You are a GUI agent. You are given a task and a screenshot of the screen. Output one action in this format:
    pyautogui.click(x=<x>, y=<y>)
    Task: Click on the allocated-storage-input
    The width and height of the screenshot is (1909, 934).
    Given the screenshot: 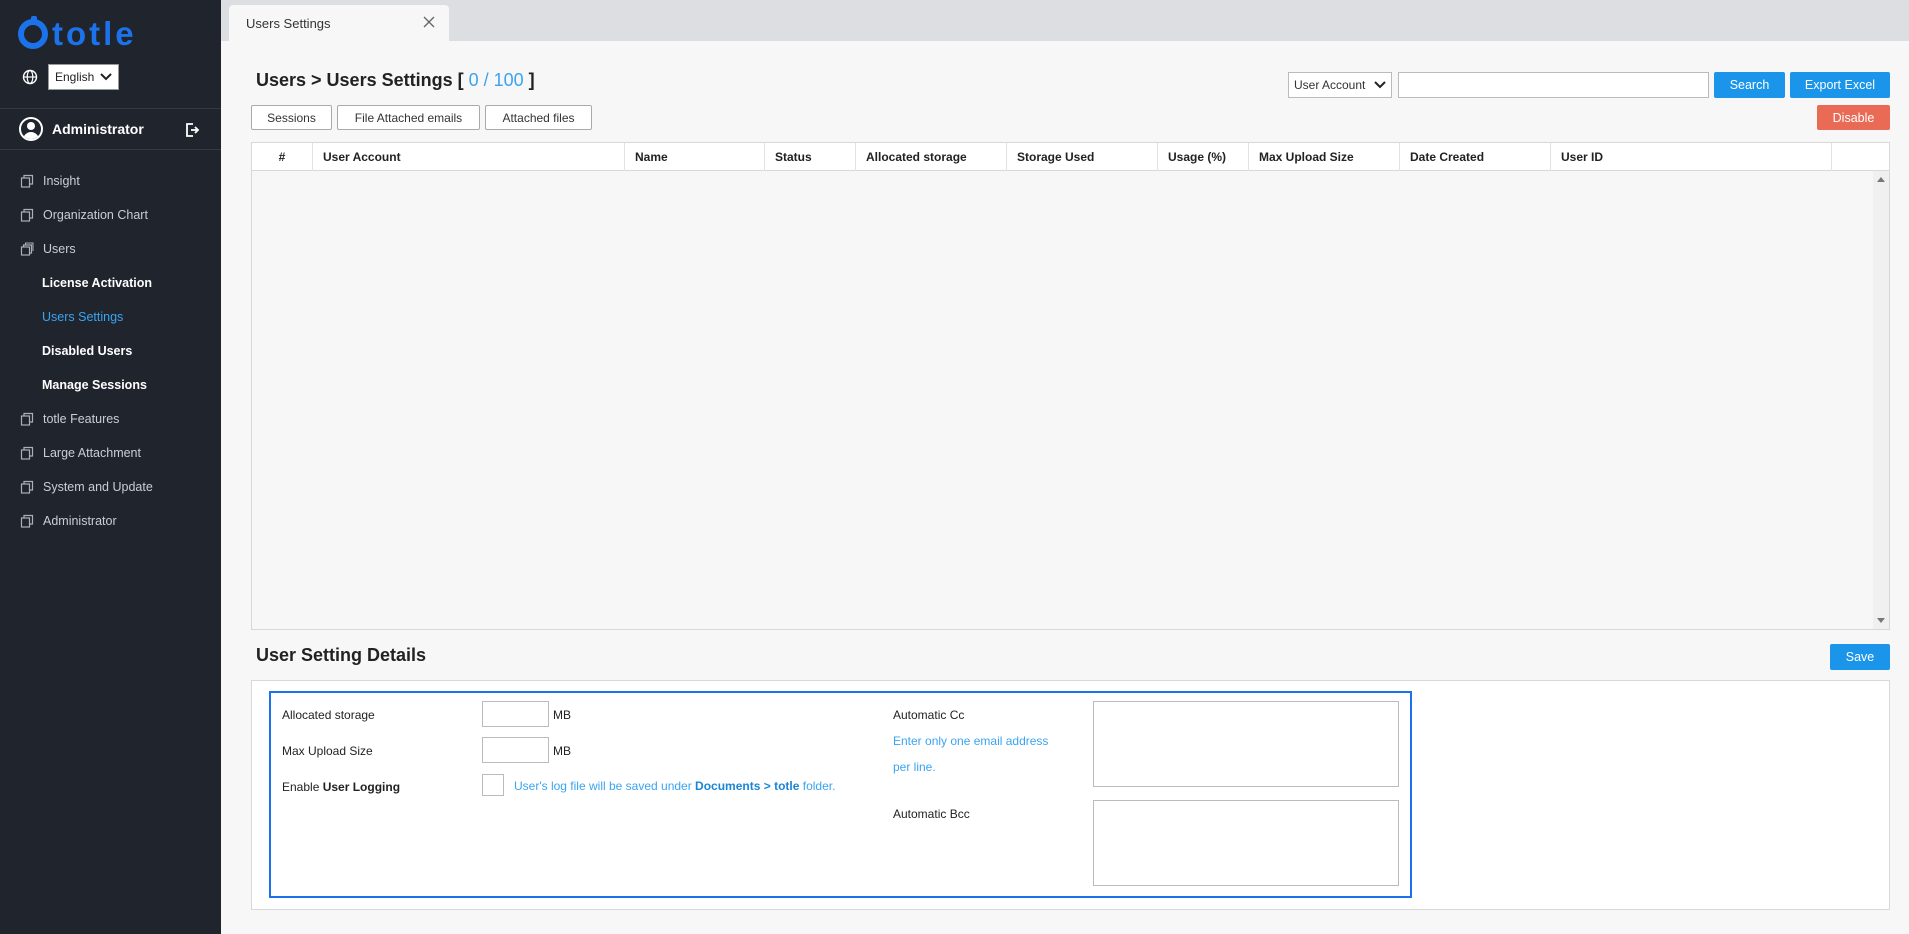 What is the action you would take?
    pyautogui.click(x=515, y=714)
    